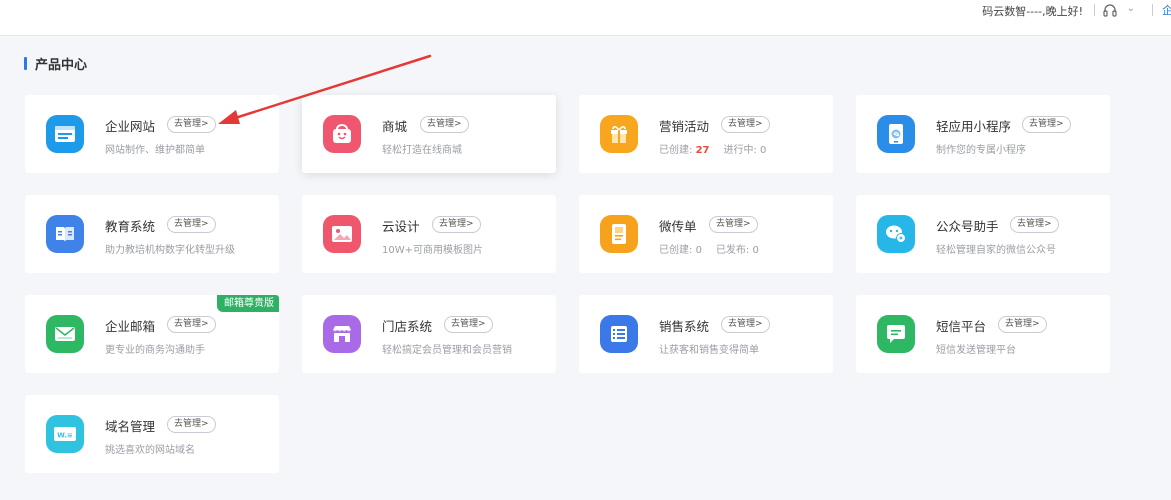 This screenshot has width=1171, height=500. What do you see at coordinates (585, 18) in the screenshot?
I see `top-bar: 码云数智----,晚上好! ⌄ 企` at bounding box center [585, 18].